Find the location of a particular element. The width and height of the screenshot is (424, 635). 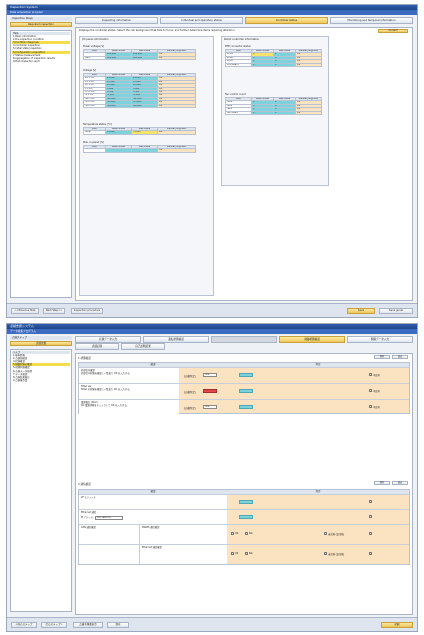

tab-common-data: 共通データ入力 is located at coordinates (108, 339).